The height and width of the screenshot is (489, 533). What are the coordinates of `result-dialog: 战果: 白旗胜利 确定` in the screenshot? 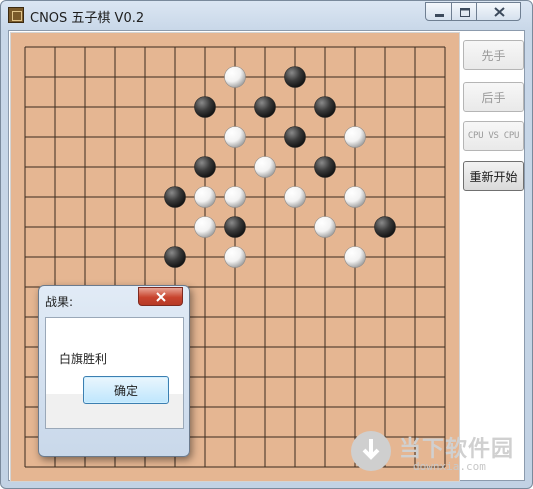 It's located at (114, 371).